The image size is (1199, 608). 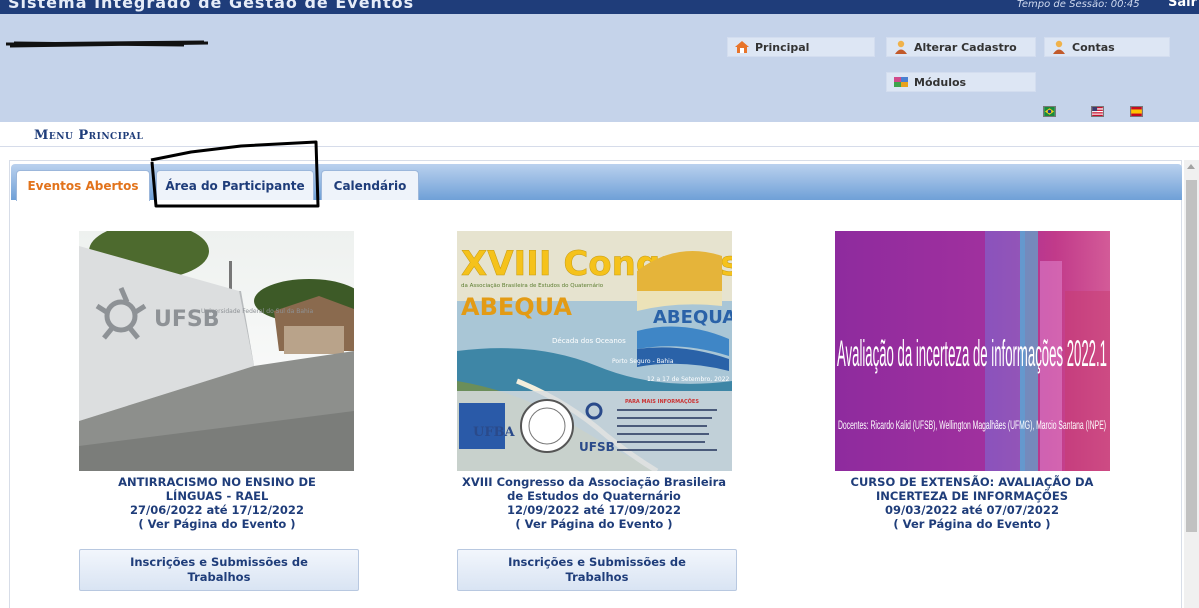 I want to click on modulos-button: Módulos, so click(x=961, y=82).